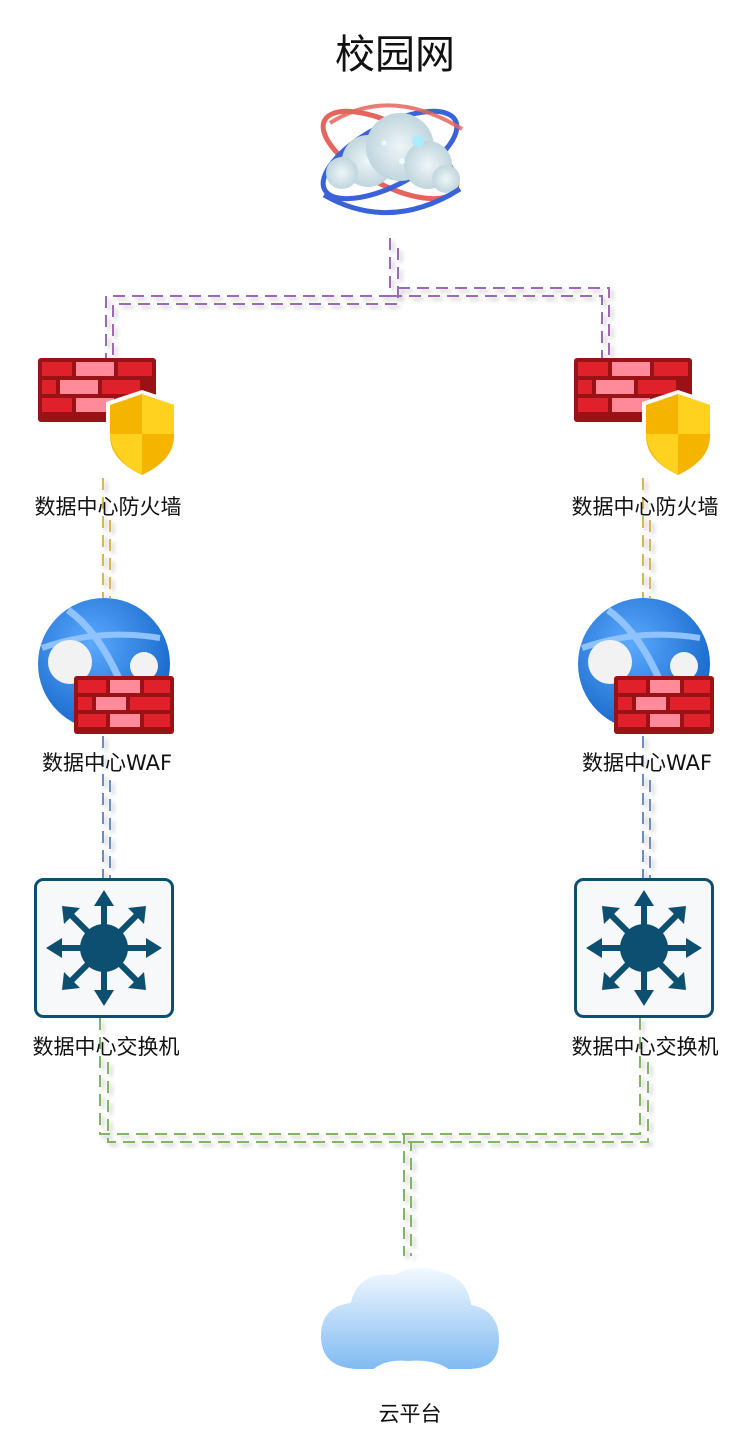 The width and height of the screenshot is (740, 1438). I want to click on connector-waf-switch, so click(376, 807).